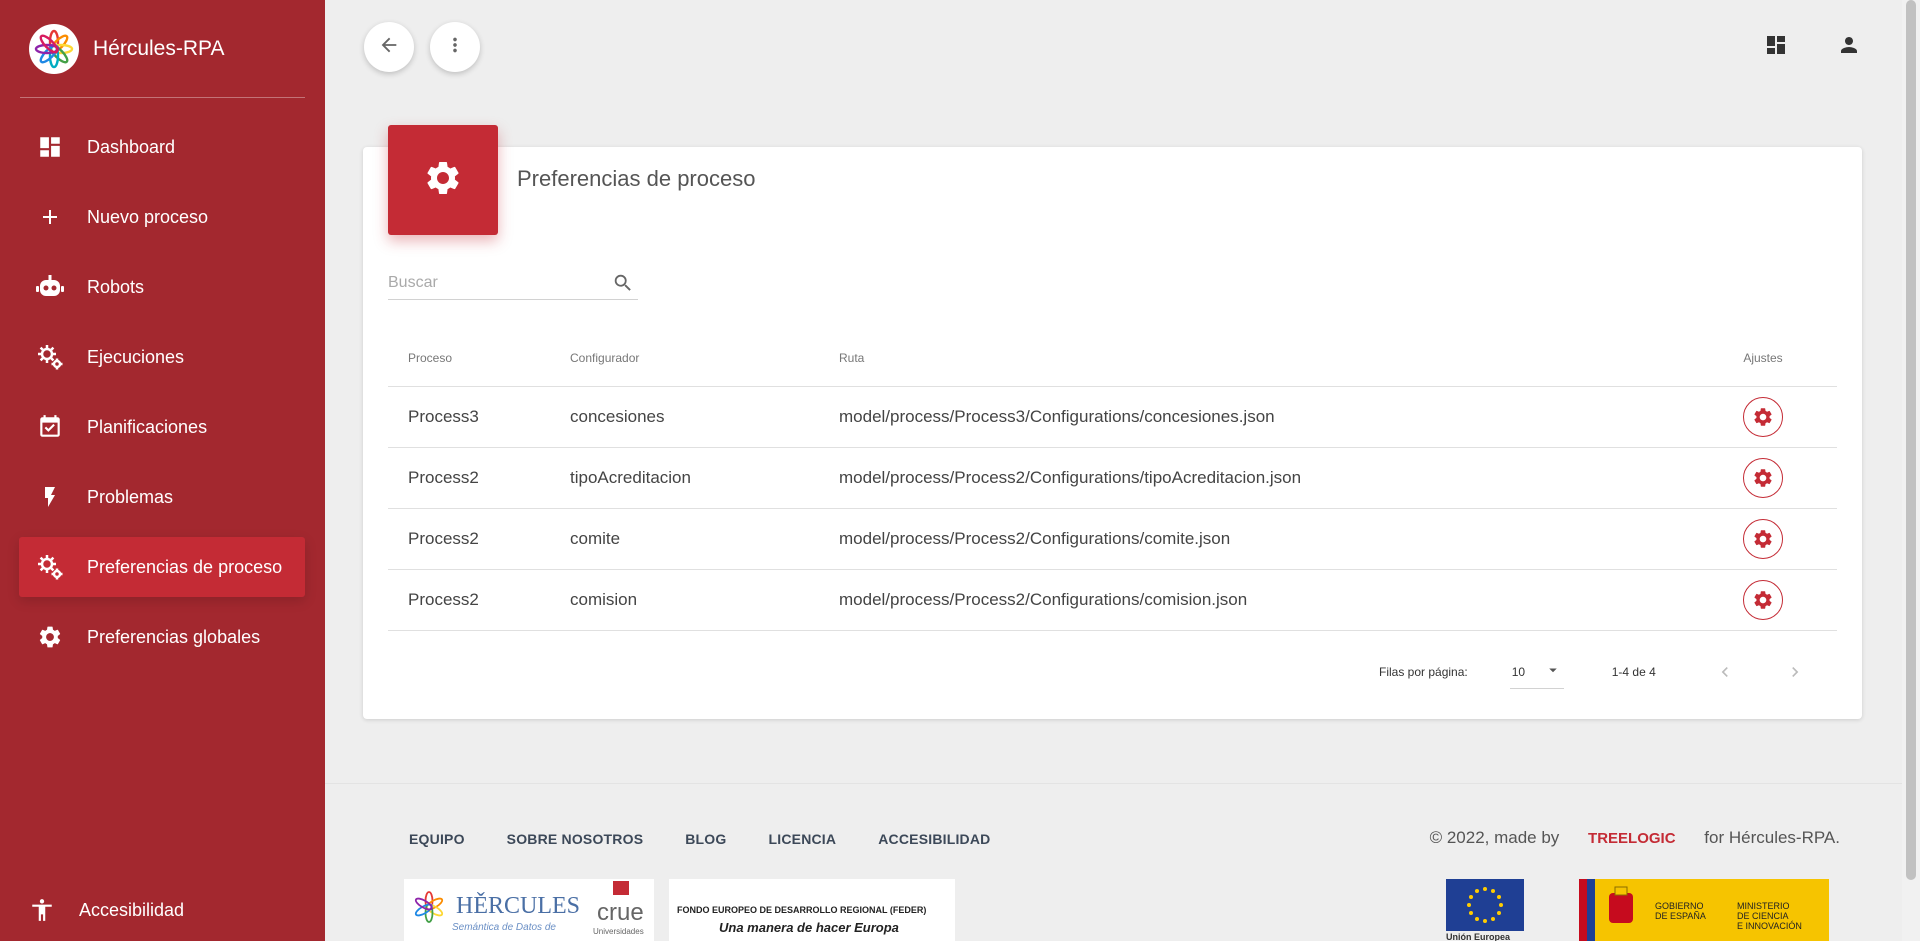 The width and height of the screenshot is (1920, 941). Describe the element at coordinates (1478, 936) in the screenshot. I see `eu-label: Unión Europea` at that location.